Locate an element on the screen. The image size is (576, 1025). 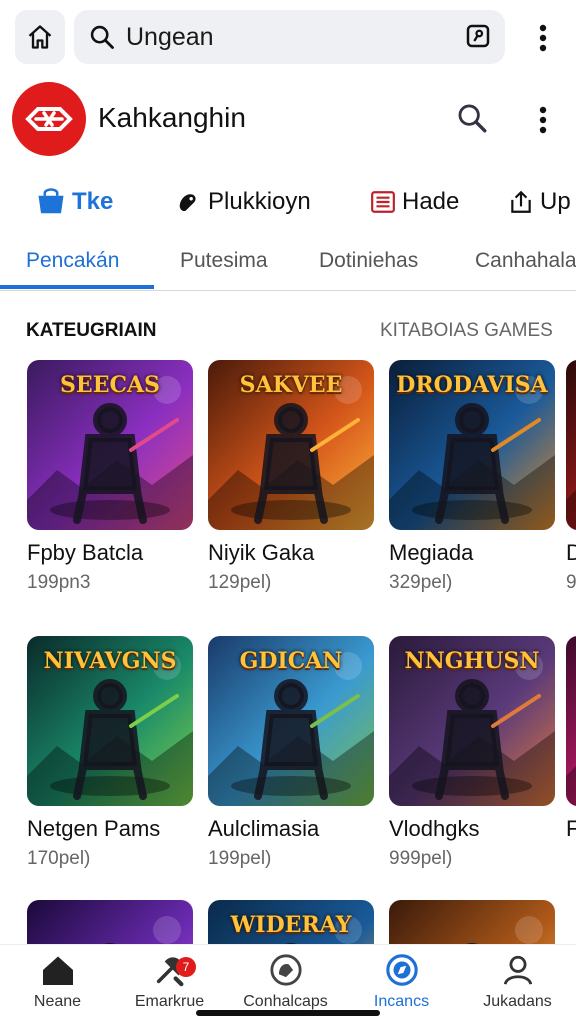
game-name: F is located at coordinates (571, 828).